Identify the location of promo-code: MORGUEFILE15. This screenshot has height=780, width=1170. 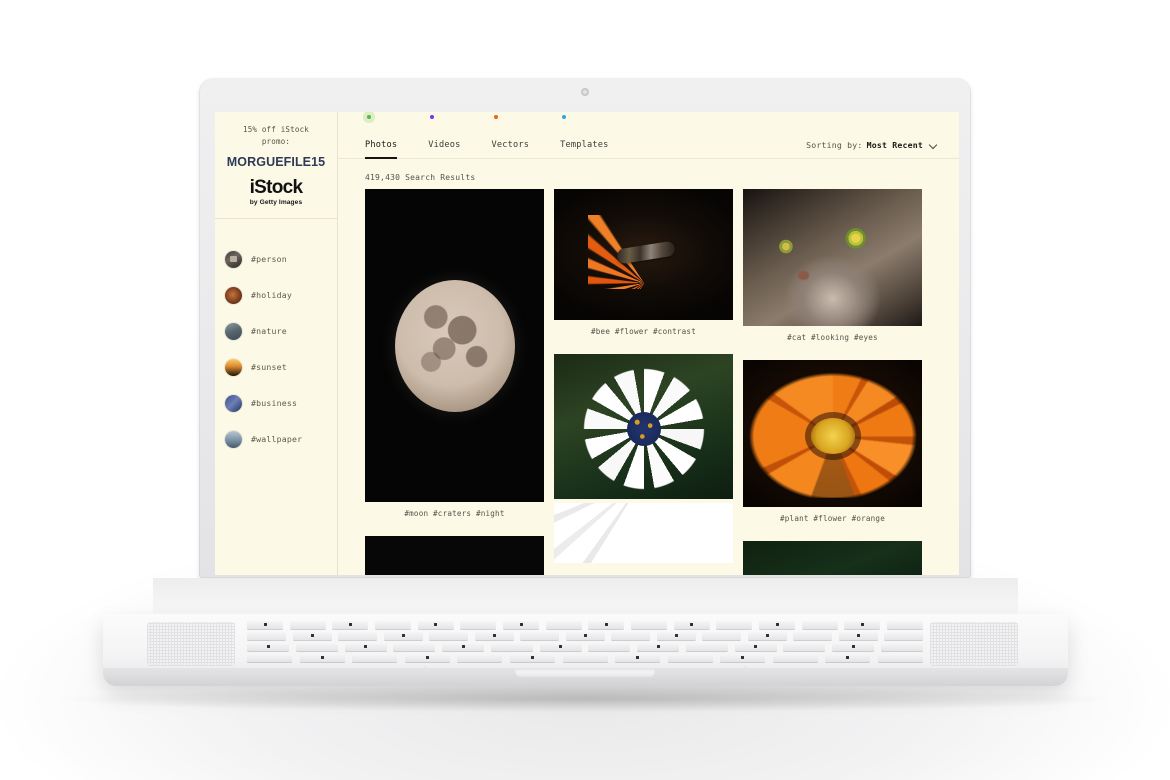
(276, 162).